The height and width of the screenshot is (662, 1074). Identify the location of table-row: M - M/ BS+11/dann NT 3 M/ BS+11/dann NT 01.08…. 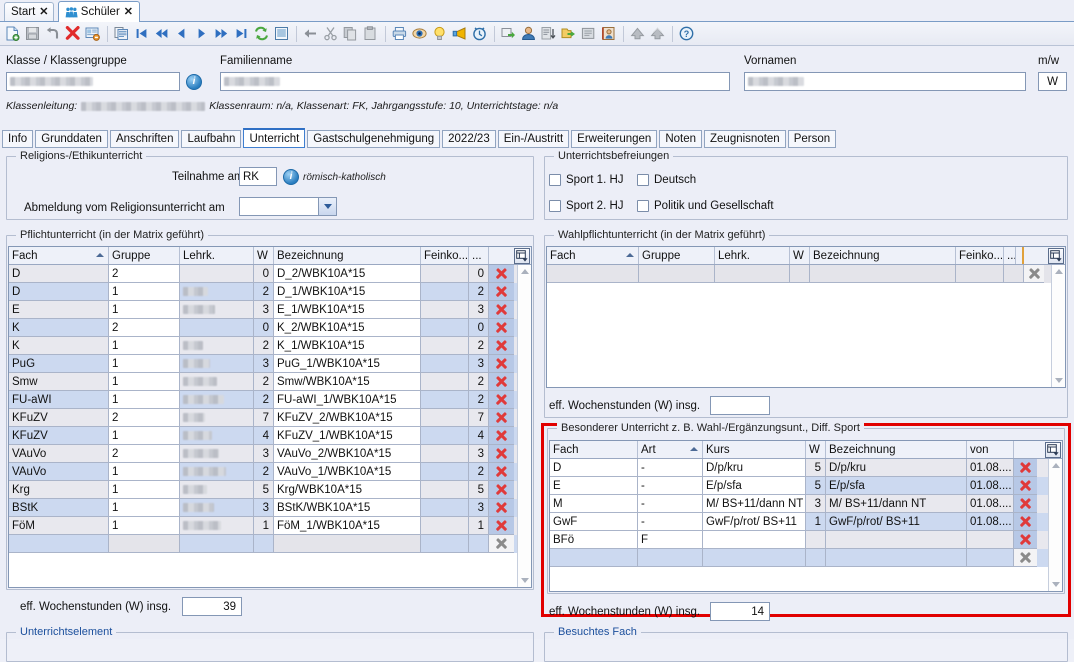
(806, 504).